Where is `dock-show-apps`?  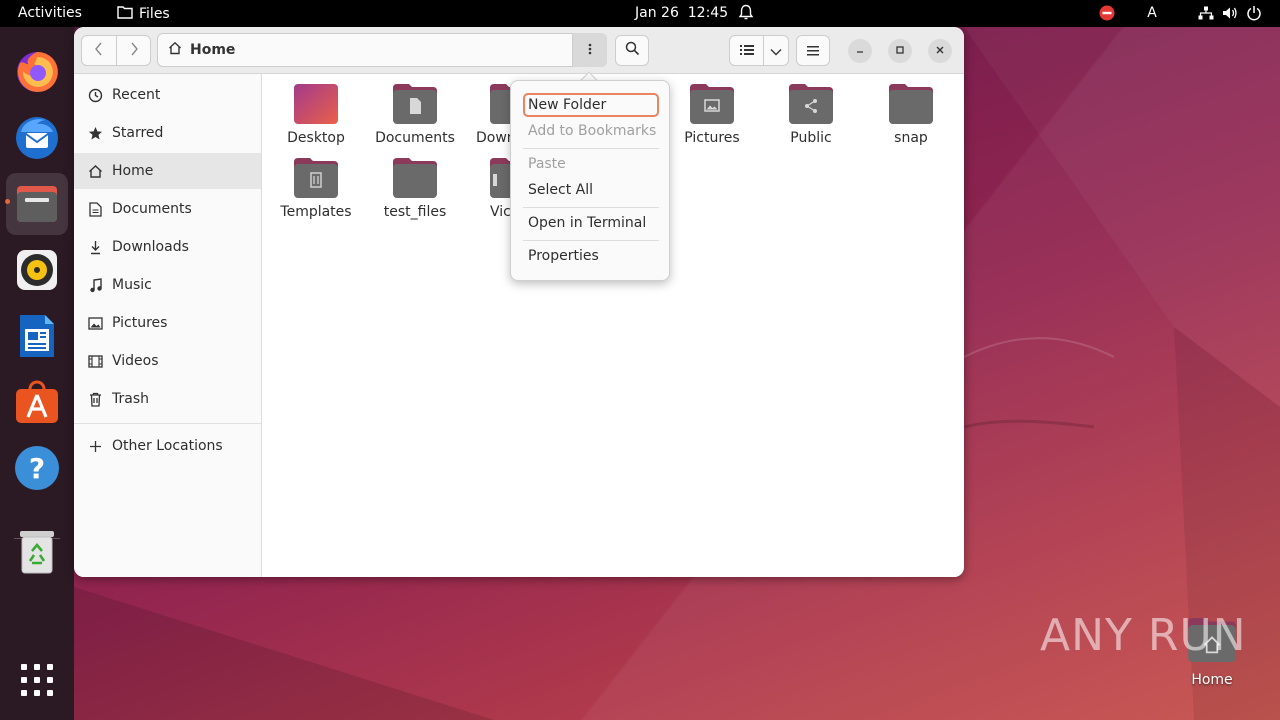
dock-show-apps is located at coordinates (37, 680).